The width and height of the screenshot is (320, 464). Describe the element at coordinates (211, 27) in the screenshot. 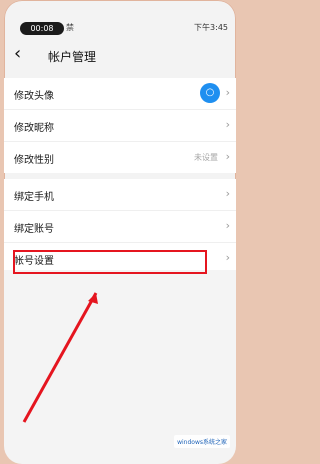

I see `status-clock: 下午3:45` at that location.